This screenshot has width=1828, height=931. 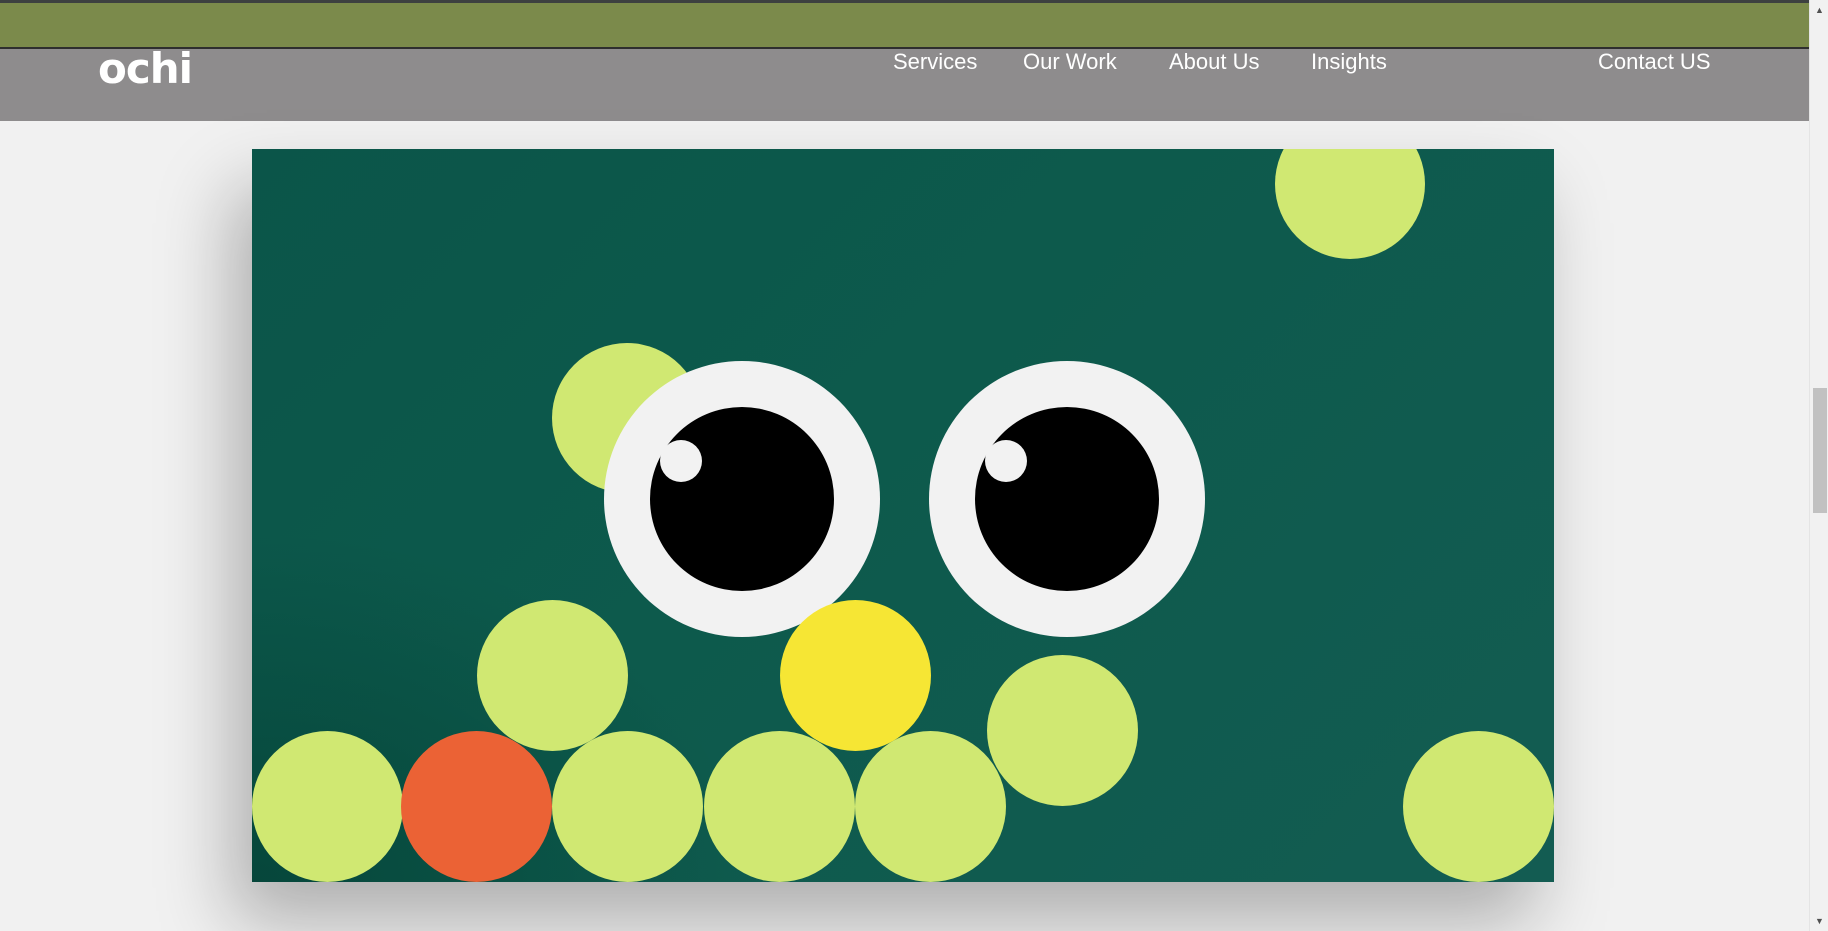 What do you see at coordinates (855, 675) in the screenshot?
I see `yellow-ball` at bounding box center [855, 675].